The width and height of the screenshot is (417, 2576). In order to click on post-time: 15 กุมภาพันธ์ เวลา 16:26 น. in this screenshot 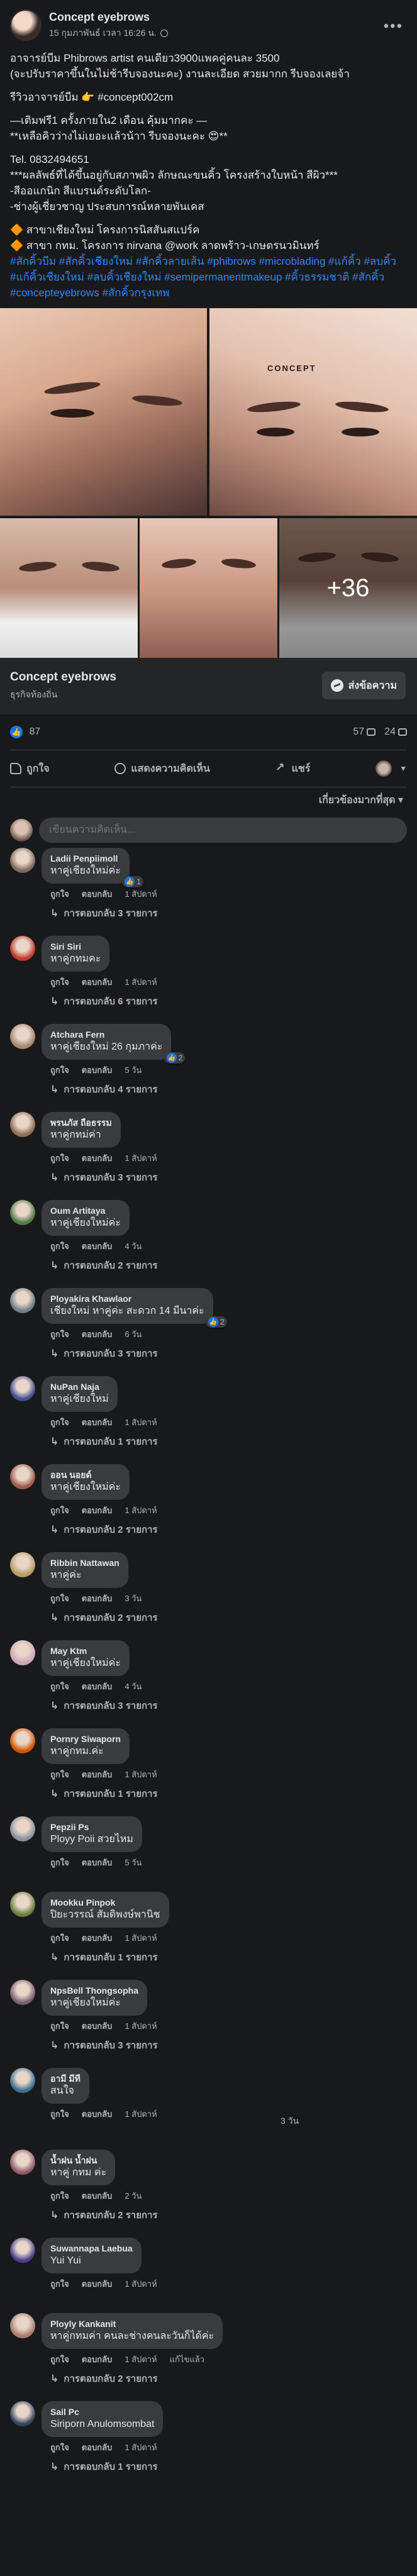, I will do `click(103, 33)`.